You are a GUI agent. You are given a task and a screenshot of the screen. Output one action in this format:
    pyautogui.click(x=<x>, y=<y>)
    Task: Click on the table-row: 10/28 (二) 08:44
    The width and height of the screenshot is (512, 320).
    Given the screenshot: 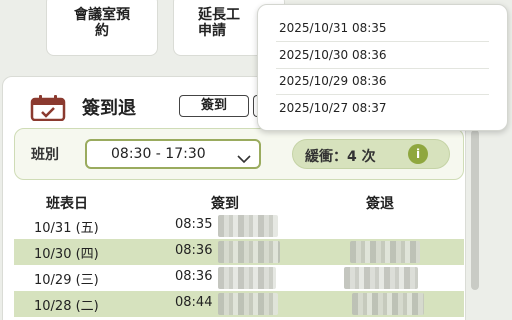 What is the action you would take?
    pyautogui.click(x=239, y=304)
    